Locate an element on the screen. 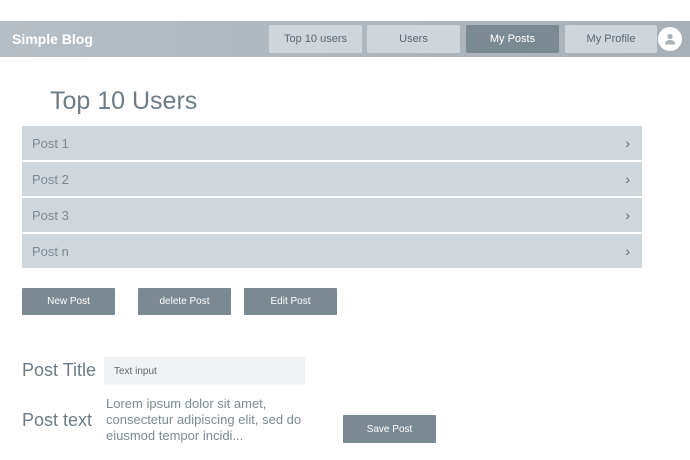 Image resolution: width=690 pixels, height=460 pixels. post-label: Post 2 is located at coordinates (50, 179).